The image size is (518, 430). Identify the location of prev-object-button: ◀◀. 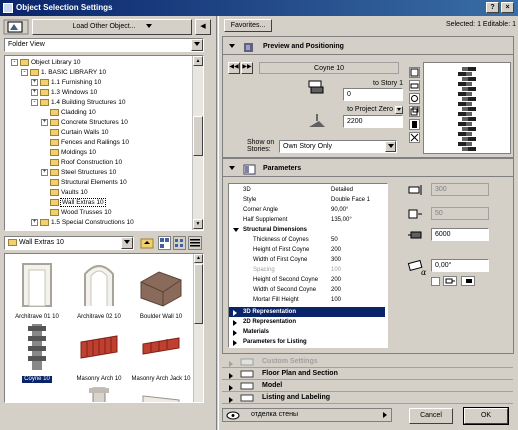
(234, 68).